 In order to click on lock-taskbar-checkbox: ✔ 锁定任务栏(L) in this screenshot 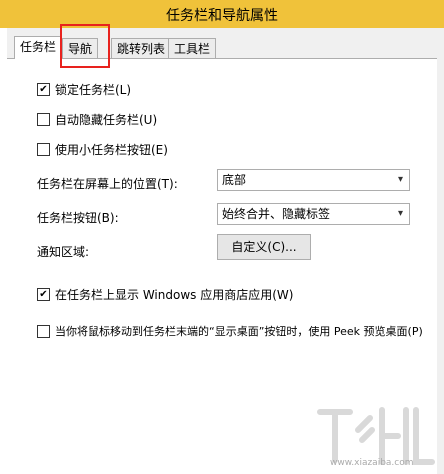, I will do `click(84, 89)`.